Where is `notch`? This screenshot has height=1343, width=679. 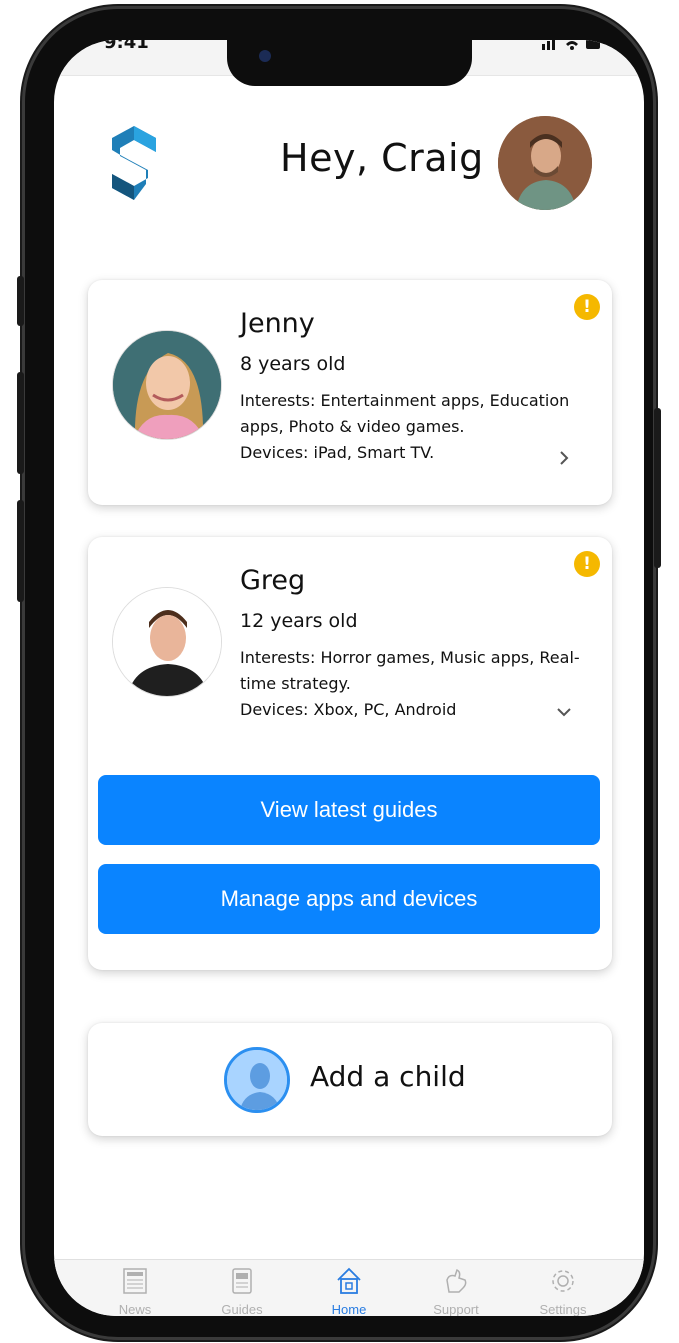 notch is located at coordinates (349, 63).